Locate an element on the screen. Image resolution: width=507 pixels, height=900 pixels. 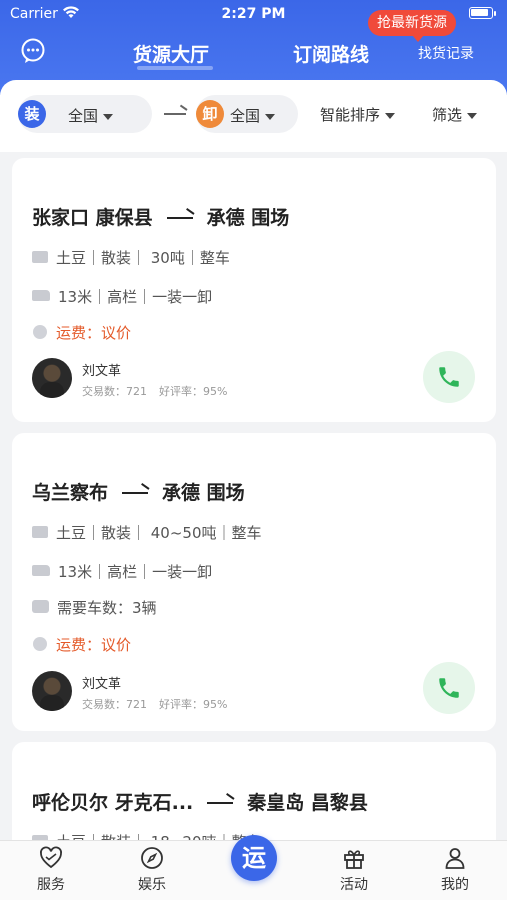
goods-text: 土豆｜散装｜ 30吨｜整车 is located at coordinates (143, 258).